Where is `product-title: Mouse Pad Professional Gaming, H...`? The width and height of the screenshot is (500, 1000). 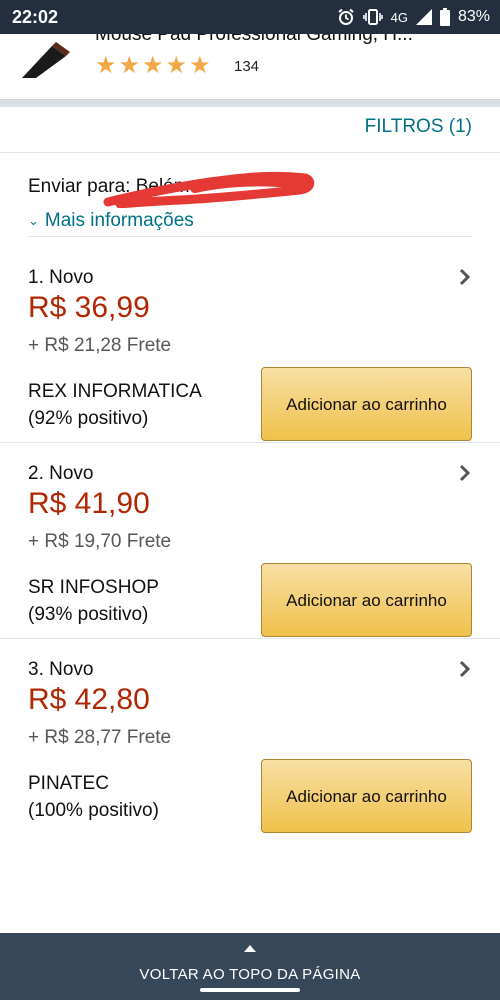
product-title: Mouse Pad Professional Gaming, H... is located at coordinates (275, 40).